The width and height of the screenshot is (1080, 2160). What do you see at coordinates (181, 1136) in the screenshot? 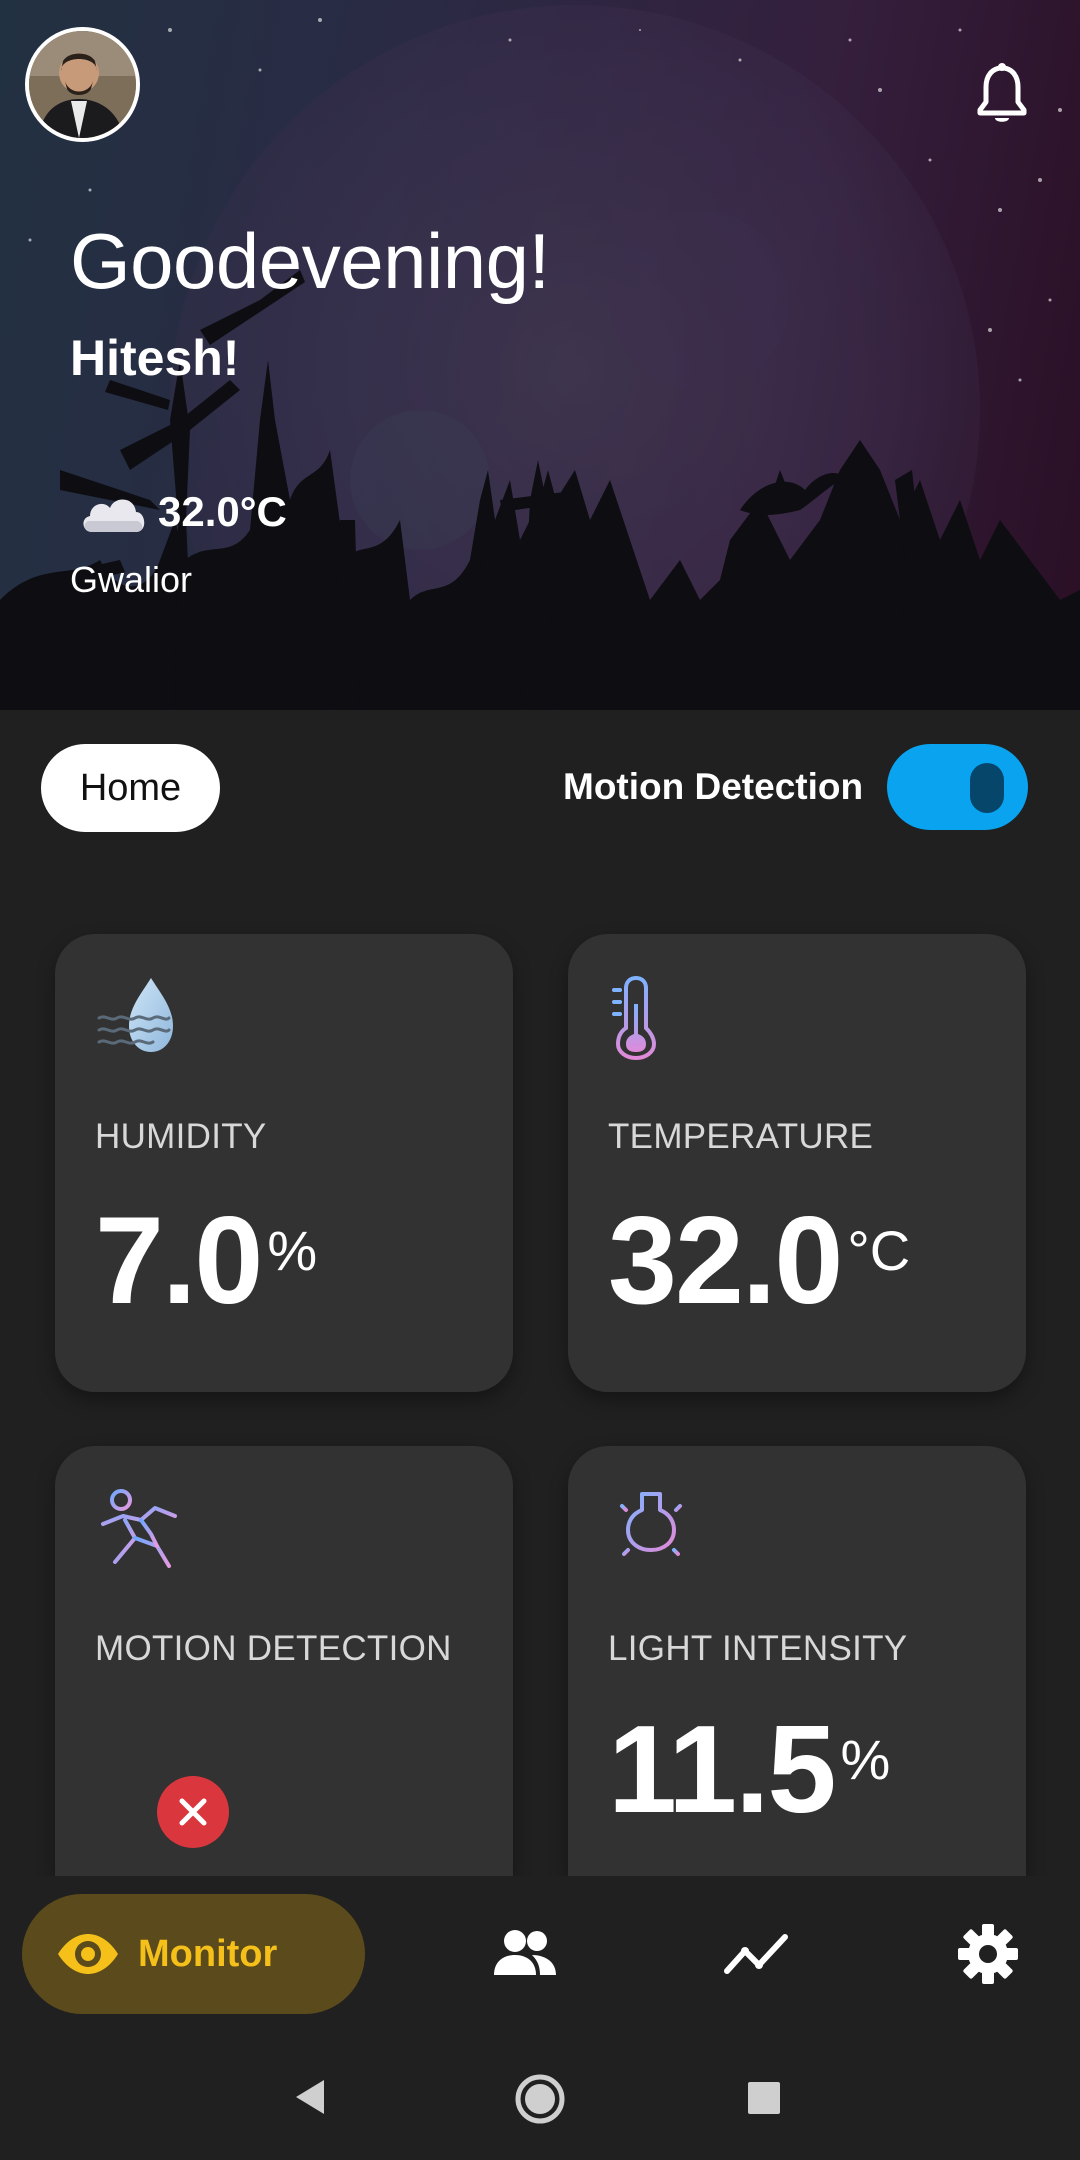
I see `humidity-label: HUMIDITY` at bounding box center [181, 1136].